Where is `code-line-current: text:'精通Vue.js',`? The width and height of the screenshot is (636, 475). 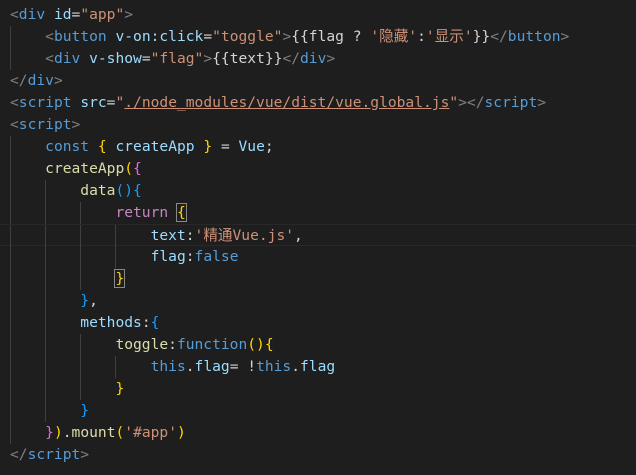
code-line-current: text:'精通Vue.js', is located at coordinates (318, 235).